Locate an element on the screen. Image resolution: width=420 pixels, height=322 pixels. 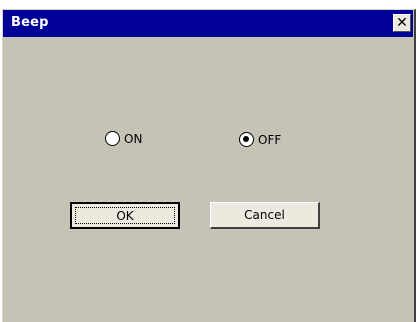
dialog-title: Beep is located at coordinates (30, 22).